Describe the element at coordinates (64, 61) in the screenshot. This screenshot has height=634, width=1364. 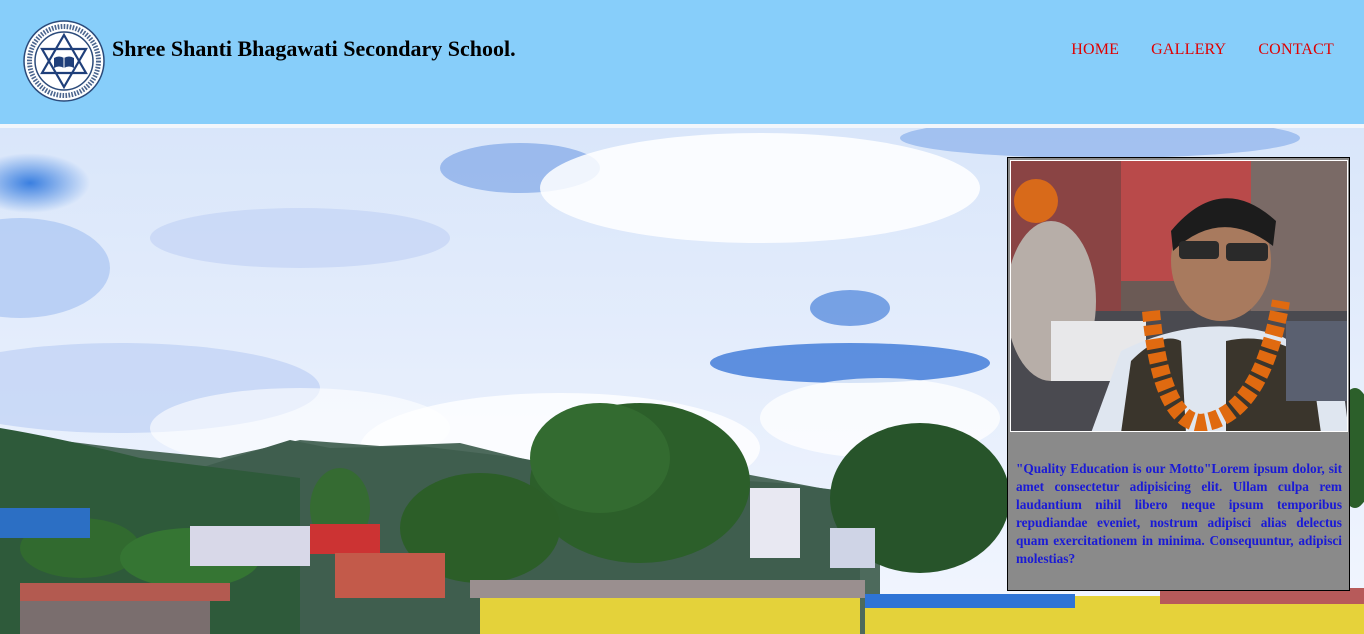
I see `school-emblem-logo` at that location.